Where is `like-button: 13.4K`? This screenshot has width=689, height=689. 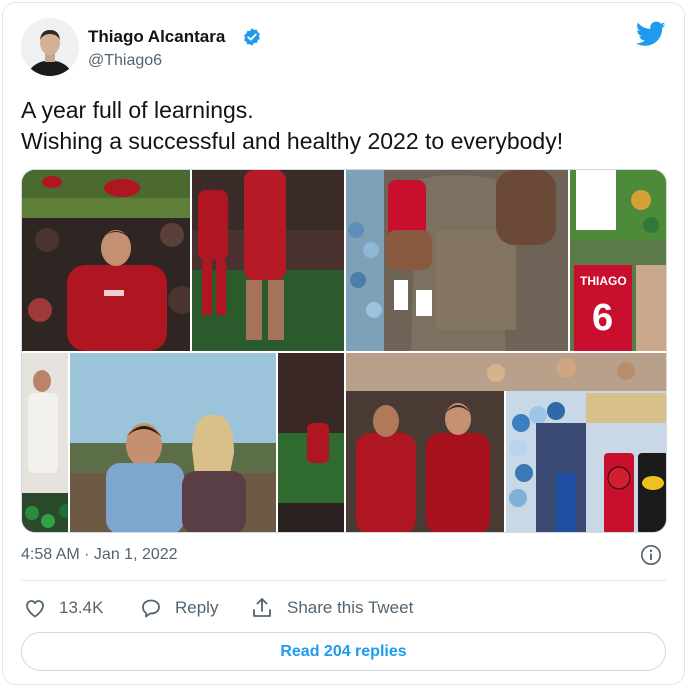
like-button: 13.4K is located at coordinates (63, 608).